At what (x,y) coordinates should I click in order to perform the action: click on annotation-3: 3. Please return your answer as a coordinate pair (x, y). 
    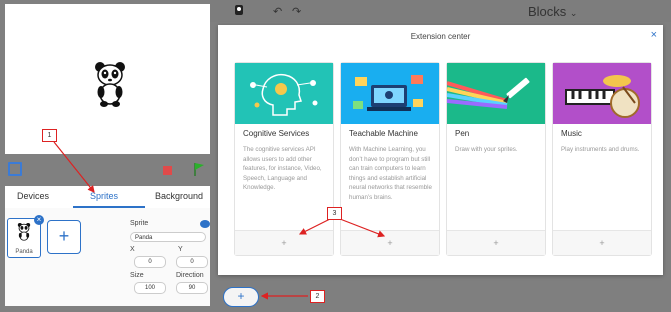
    Looking at the image, I should click on (334, 213).